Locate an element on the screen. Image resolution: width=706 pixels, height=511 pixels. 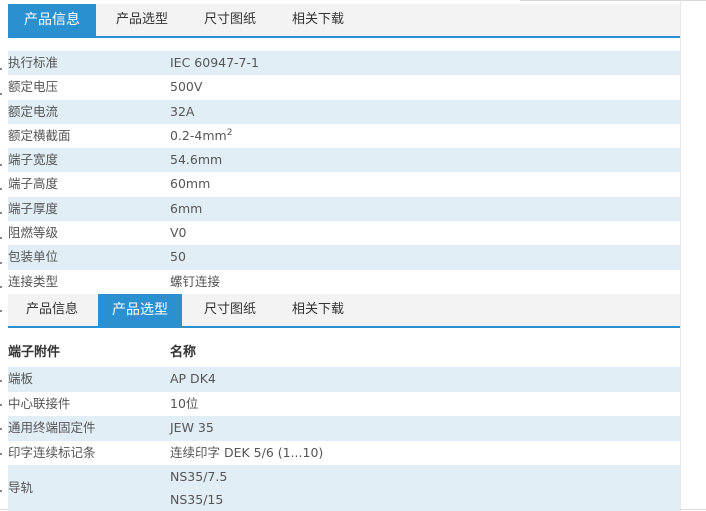
accessory-value: 连续印字 DEK 5/6 (1...10) is located at coordinates (247, 452).